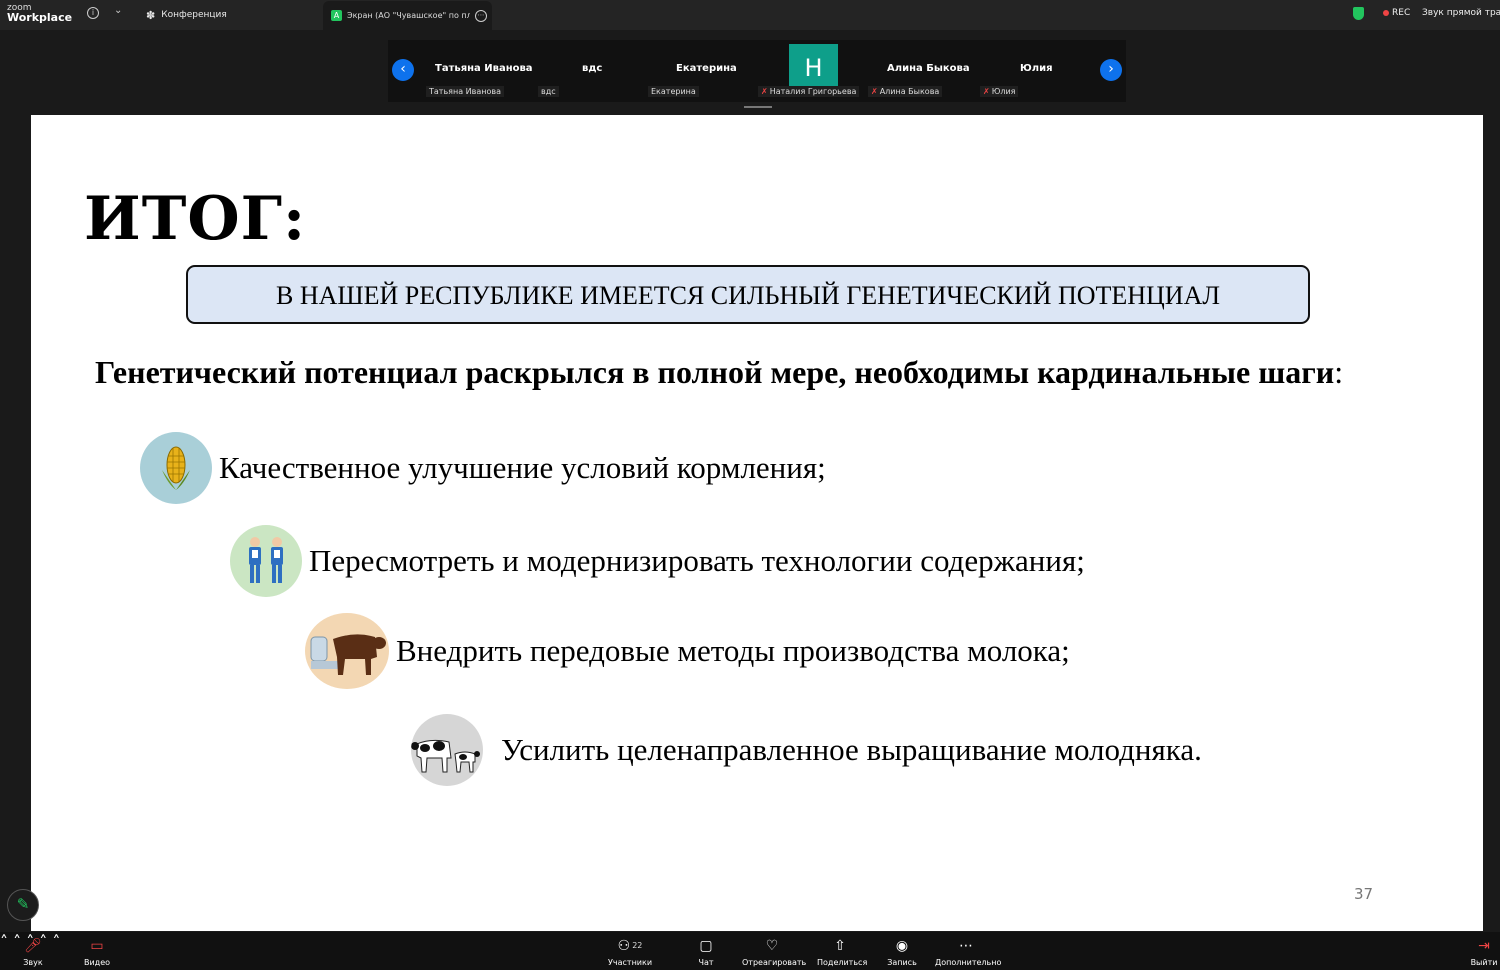 Image resolution: width=1500 pixels, height=970 pixels. I want to click on participant-tile: вдс вдс, so click(586, 71).